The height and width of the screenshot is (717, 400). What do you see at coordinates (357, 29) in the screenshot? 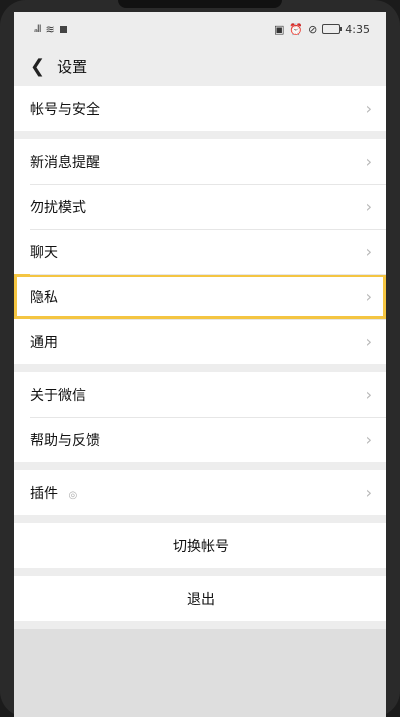
I see `status-time: 4:35` at bounding box center [357, 29].